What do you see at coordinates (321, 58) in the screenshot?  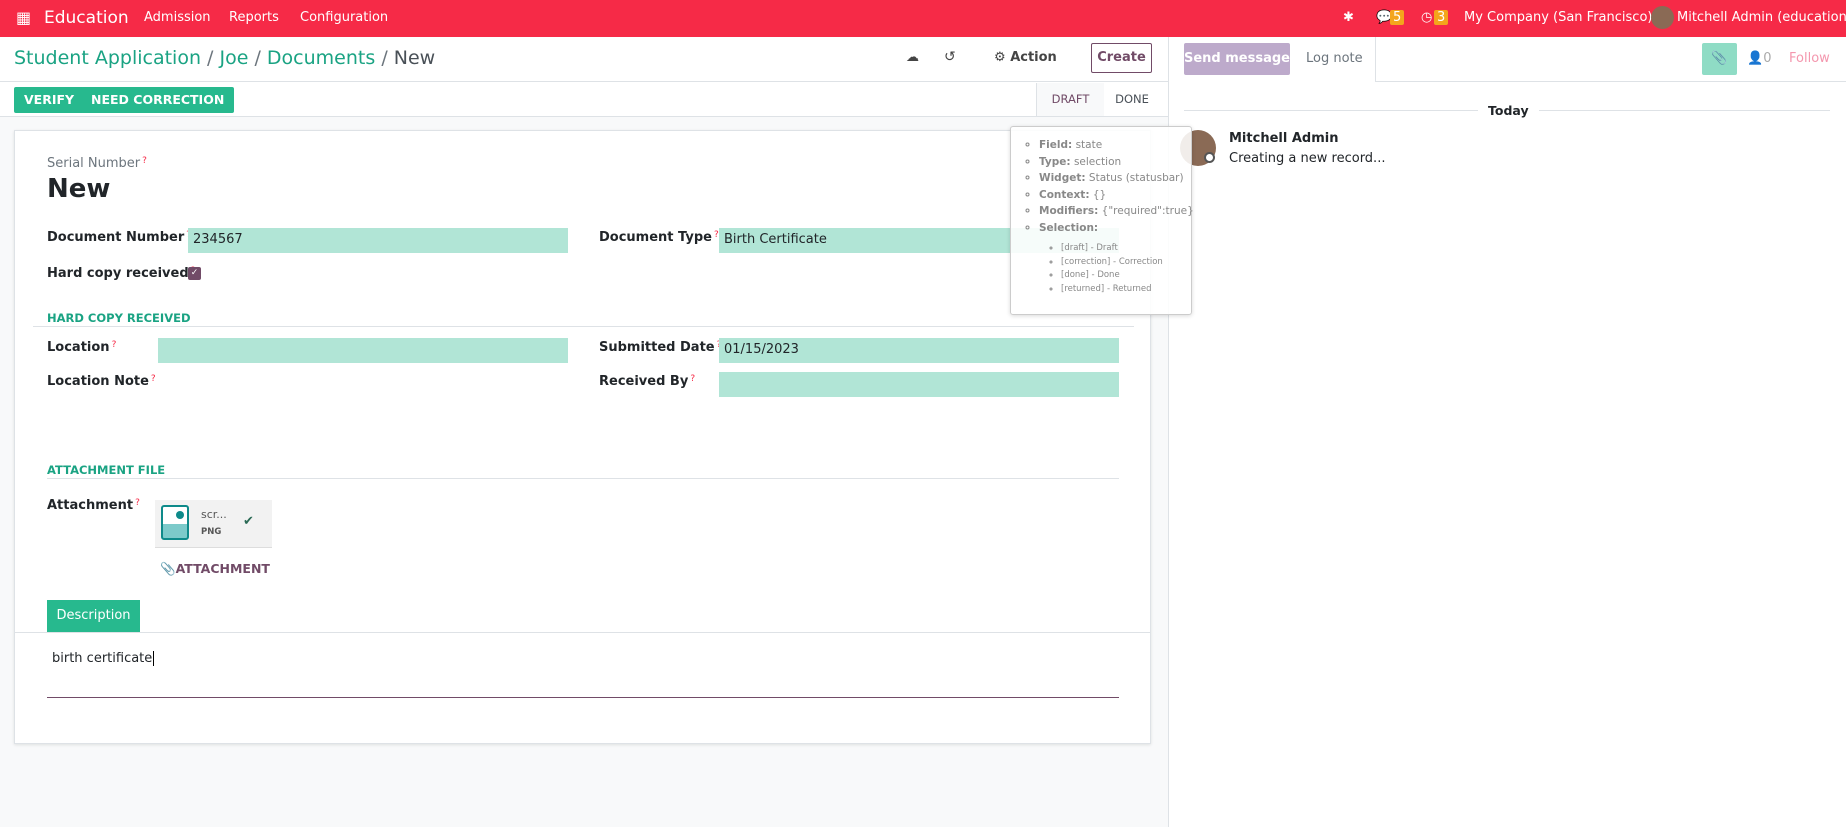 I see `breadcrumb-item: Documents` at bounding box center [321, 58].